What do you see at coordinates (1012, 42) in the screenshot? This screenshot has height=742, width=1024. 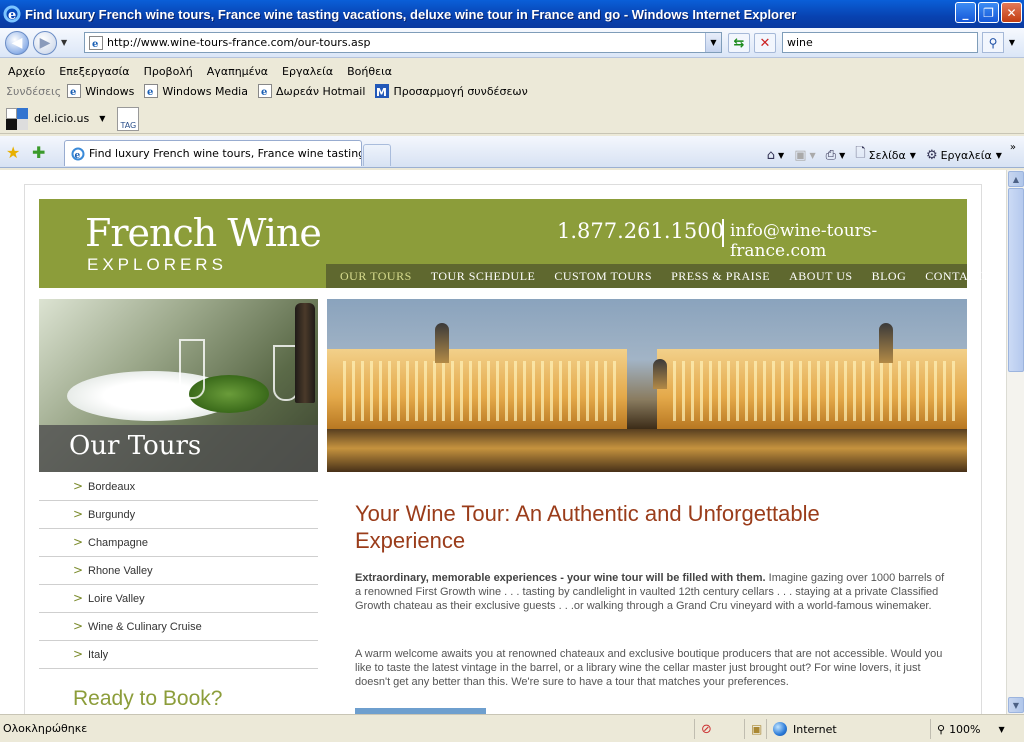 I see `search-options-icon: ▼` at bounding box center [1012, 42].